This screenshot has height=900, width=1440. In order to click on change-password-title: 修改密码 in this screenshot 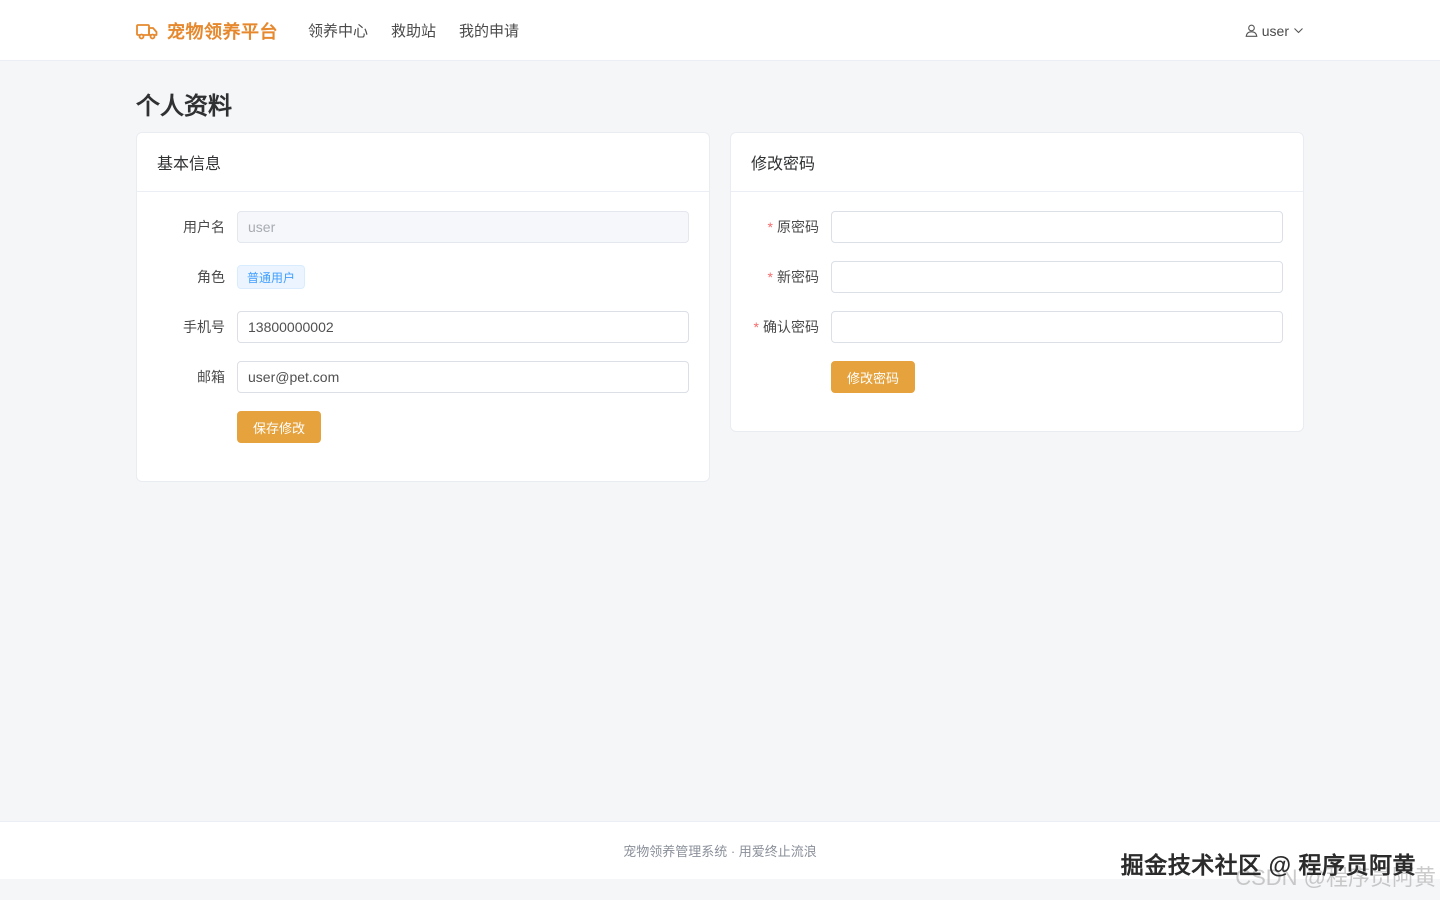, I will do `click(1017, 162)`.